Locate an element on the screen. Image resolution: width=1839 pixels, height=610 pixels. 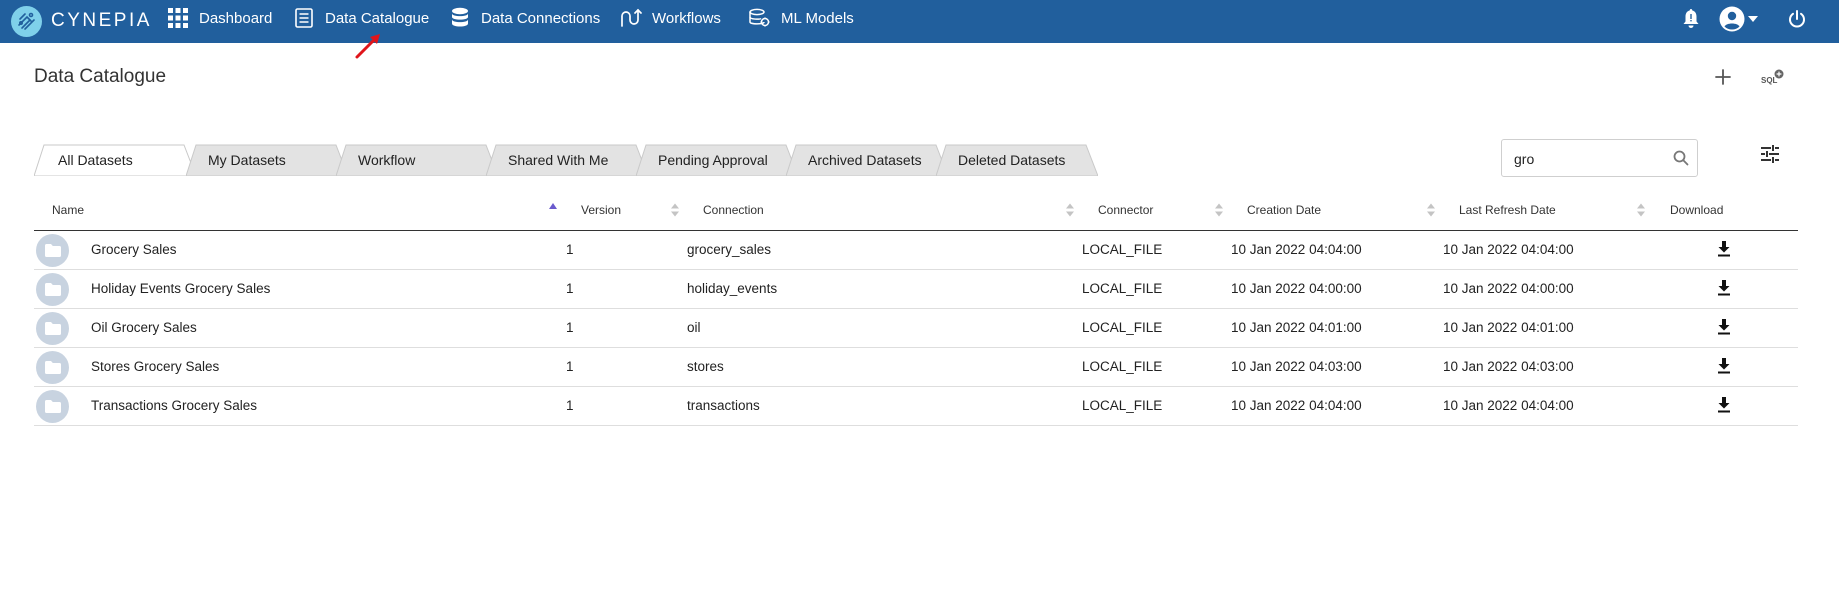
dataset-connection: stores is located at coordinates (705, 366).